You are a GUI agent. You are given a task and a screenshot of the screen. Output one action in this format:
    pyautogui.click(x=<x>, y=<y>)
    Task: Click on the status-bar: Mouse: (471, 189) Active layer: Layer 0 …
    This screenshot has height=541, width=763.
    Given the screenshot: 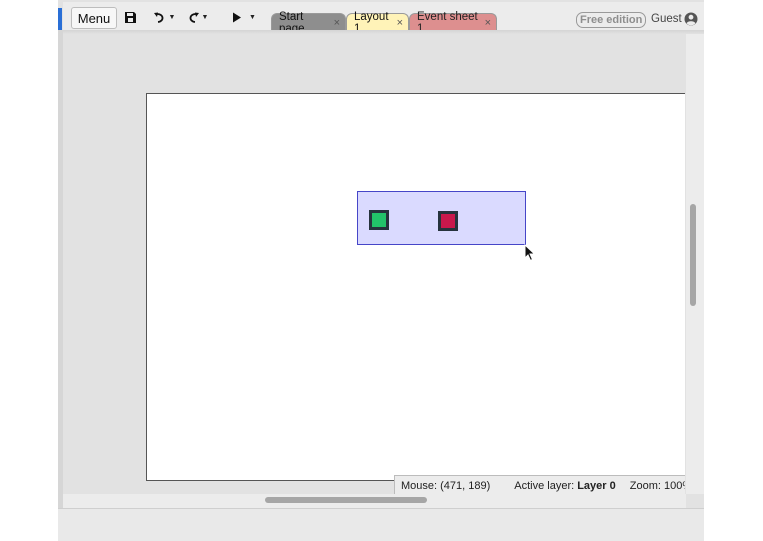 What is the action you would take?
    pyautogui.click(x=539, y=484)
    